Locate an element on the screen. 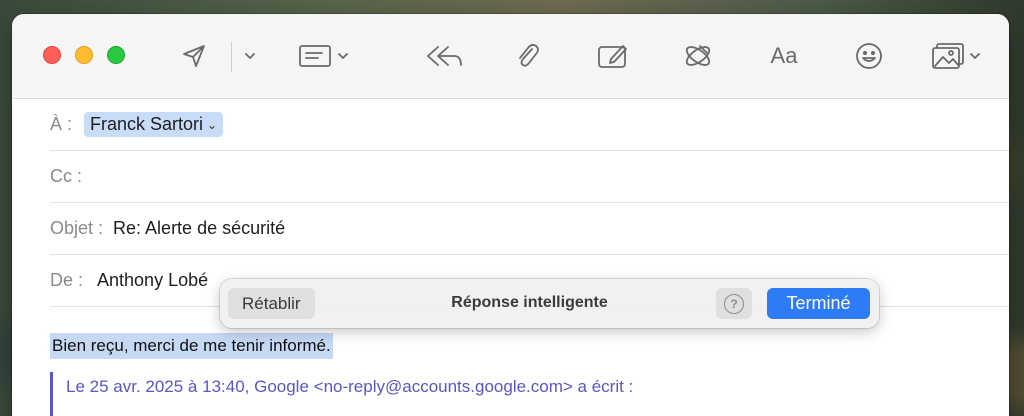 The image size is (1024, 416). recipient-token: Franck Sartori ⌄ is located at coordinates (154, 124).